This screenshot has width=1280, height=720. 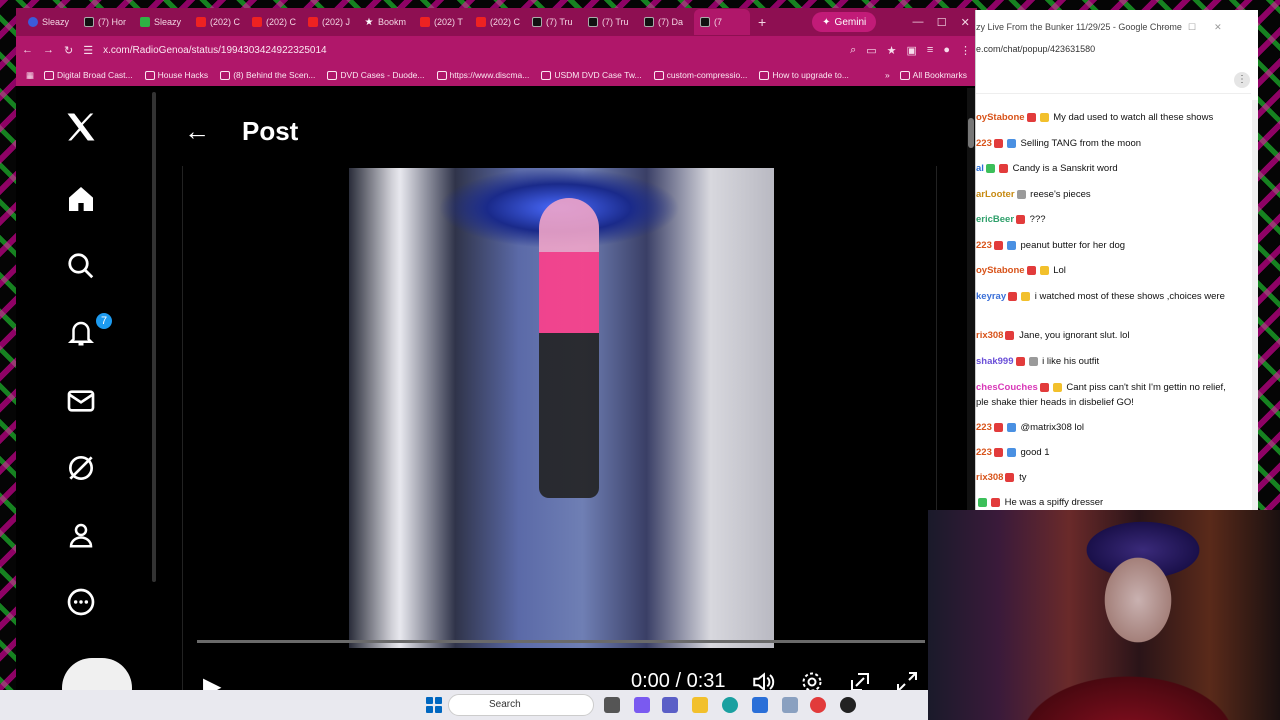 I want to click on x-logo-icon, so click(x=81, y=127).